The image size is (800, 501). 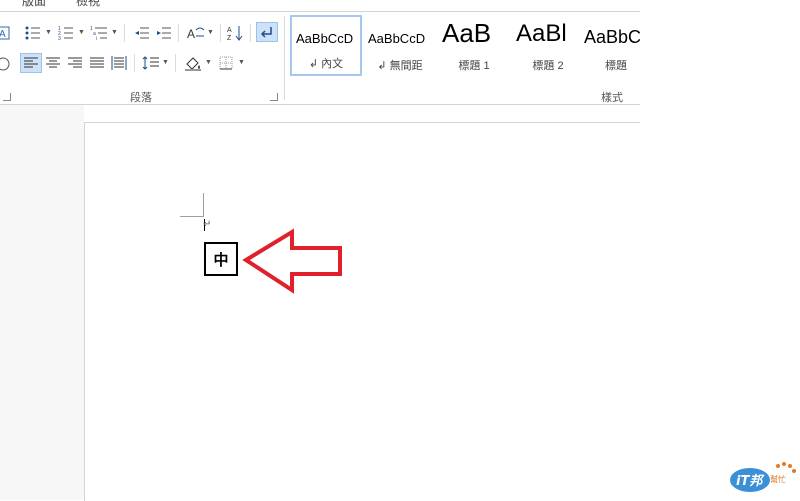 I want to click on shading-icon, so click(x=193, y=64).